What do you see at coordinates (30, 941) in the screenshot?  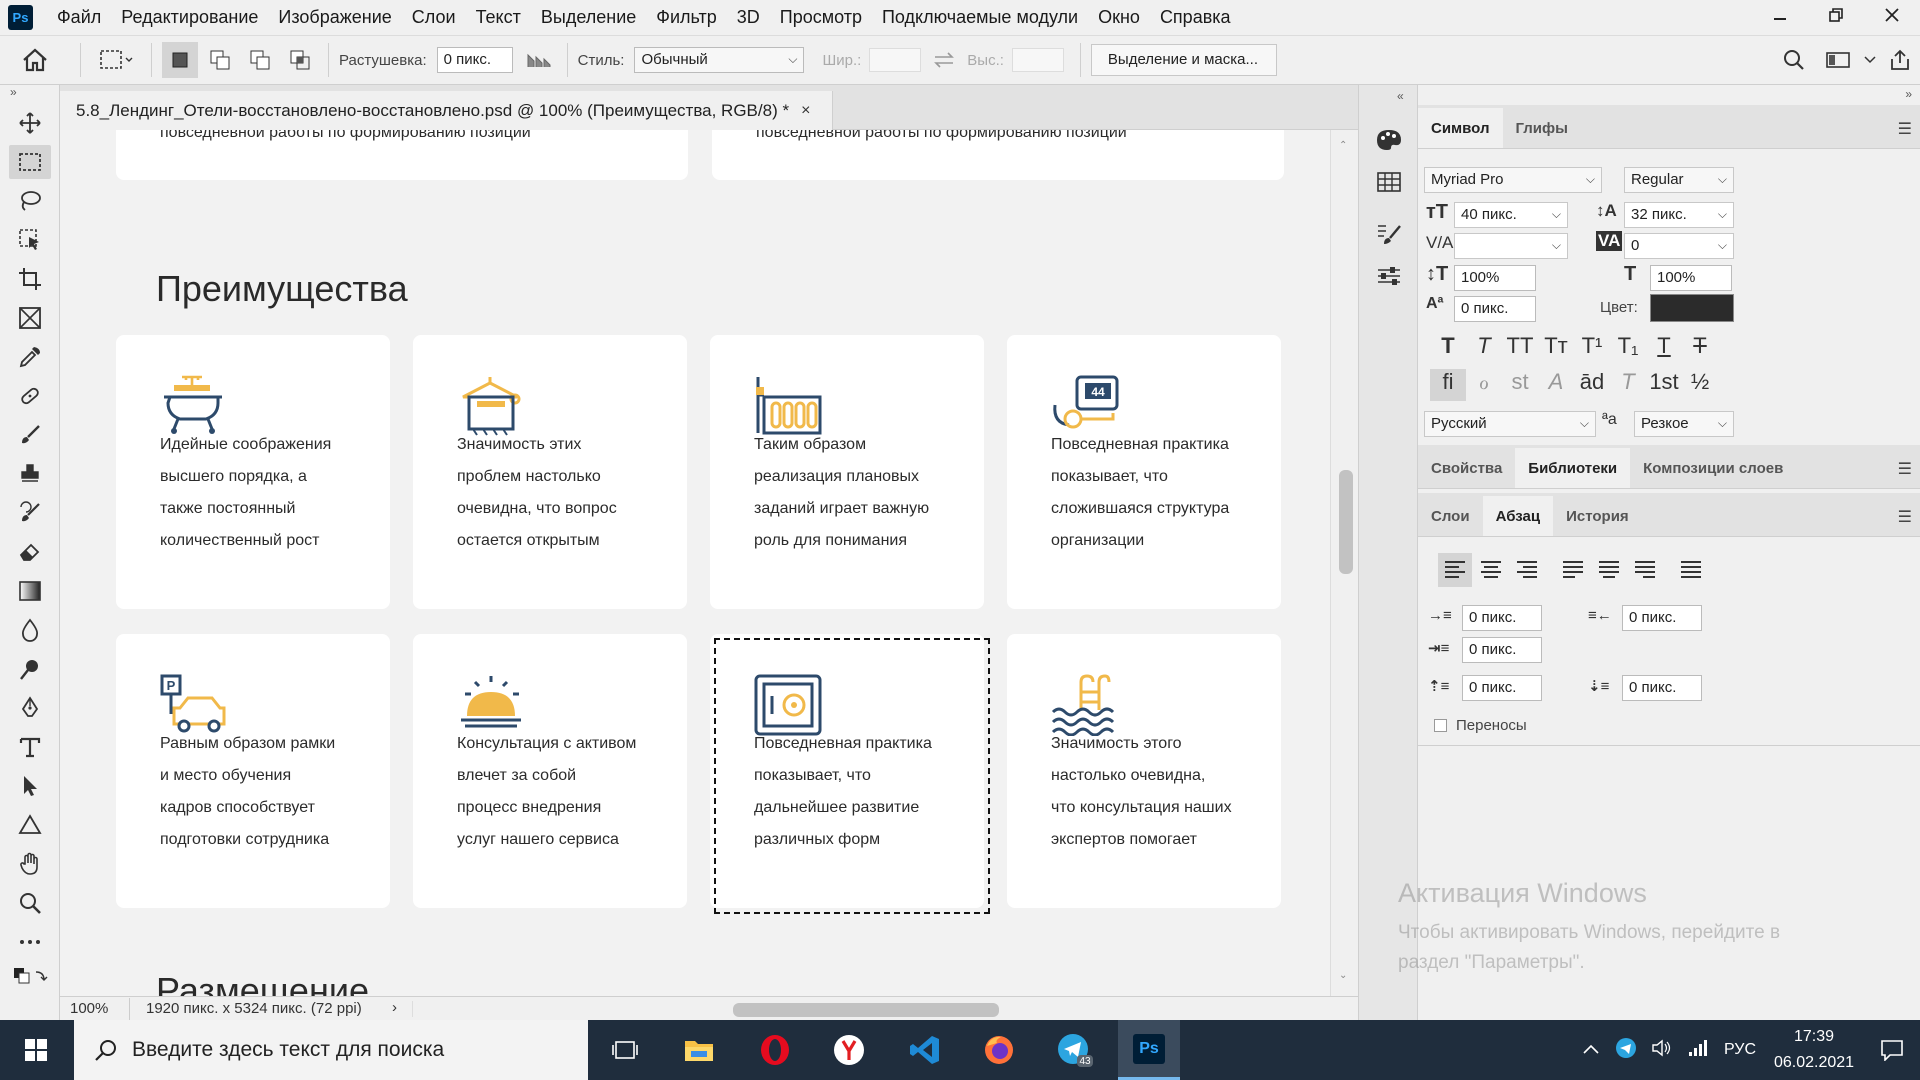 I see `more-tools-button` at bounding box center [30, 941].